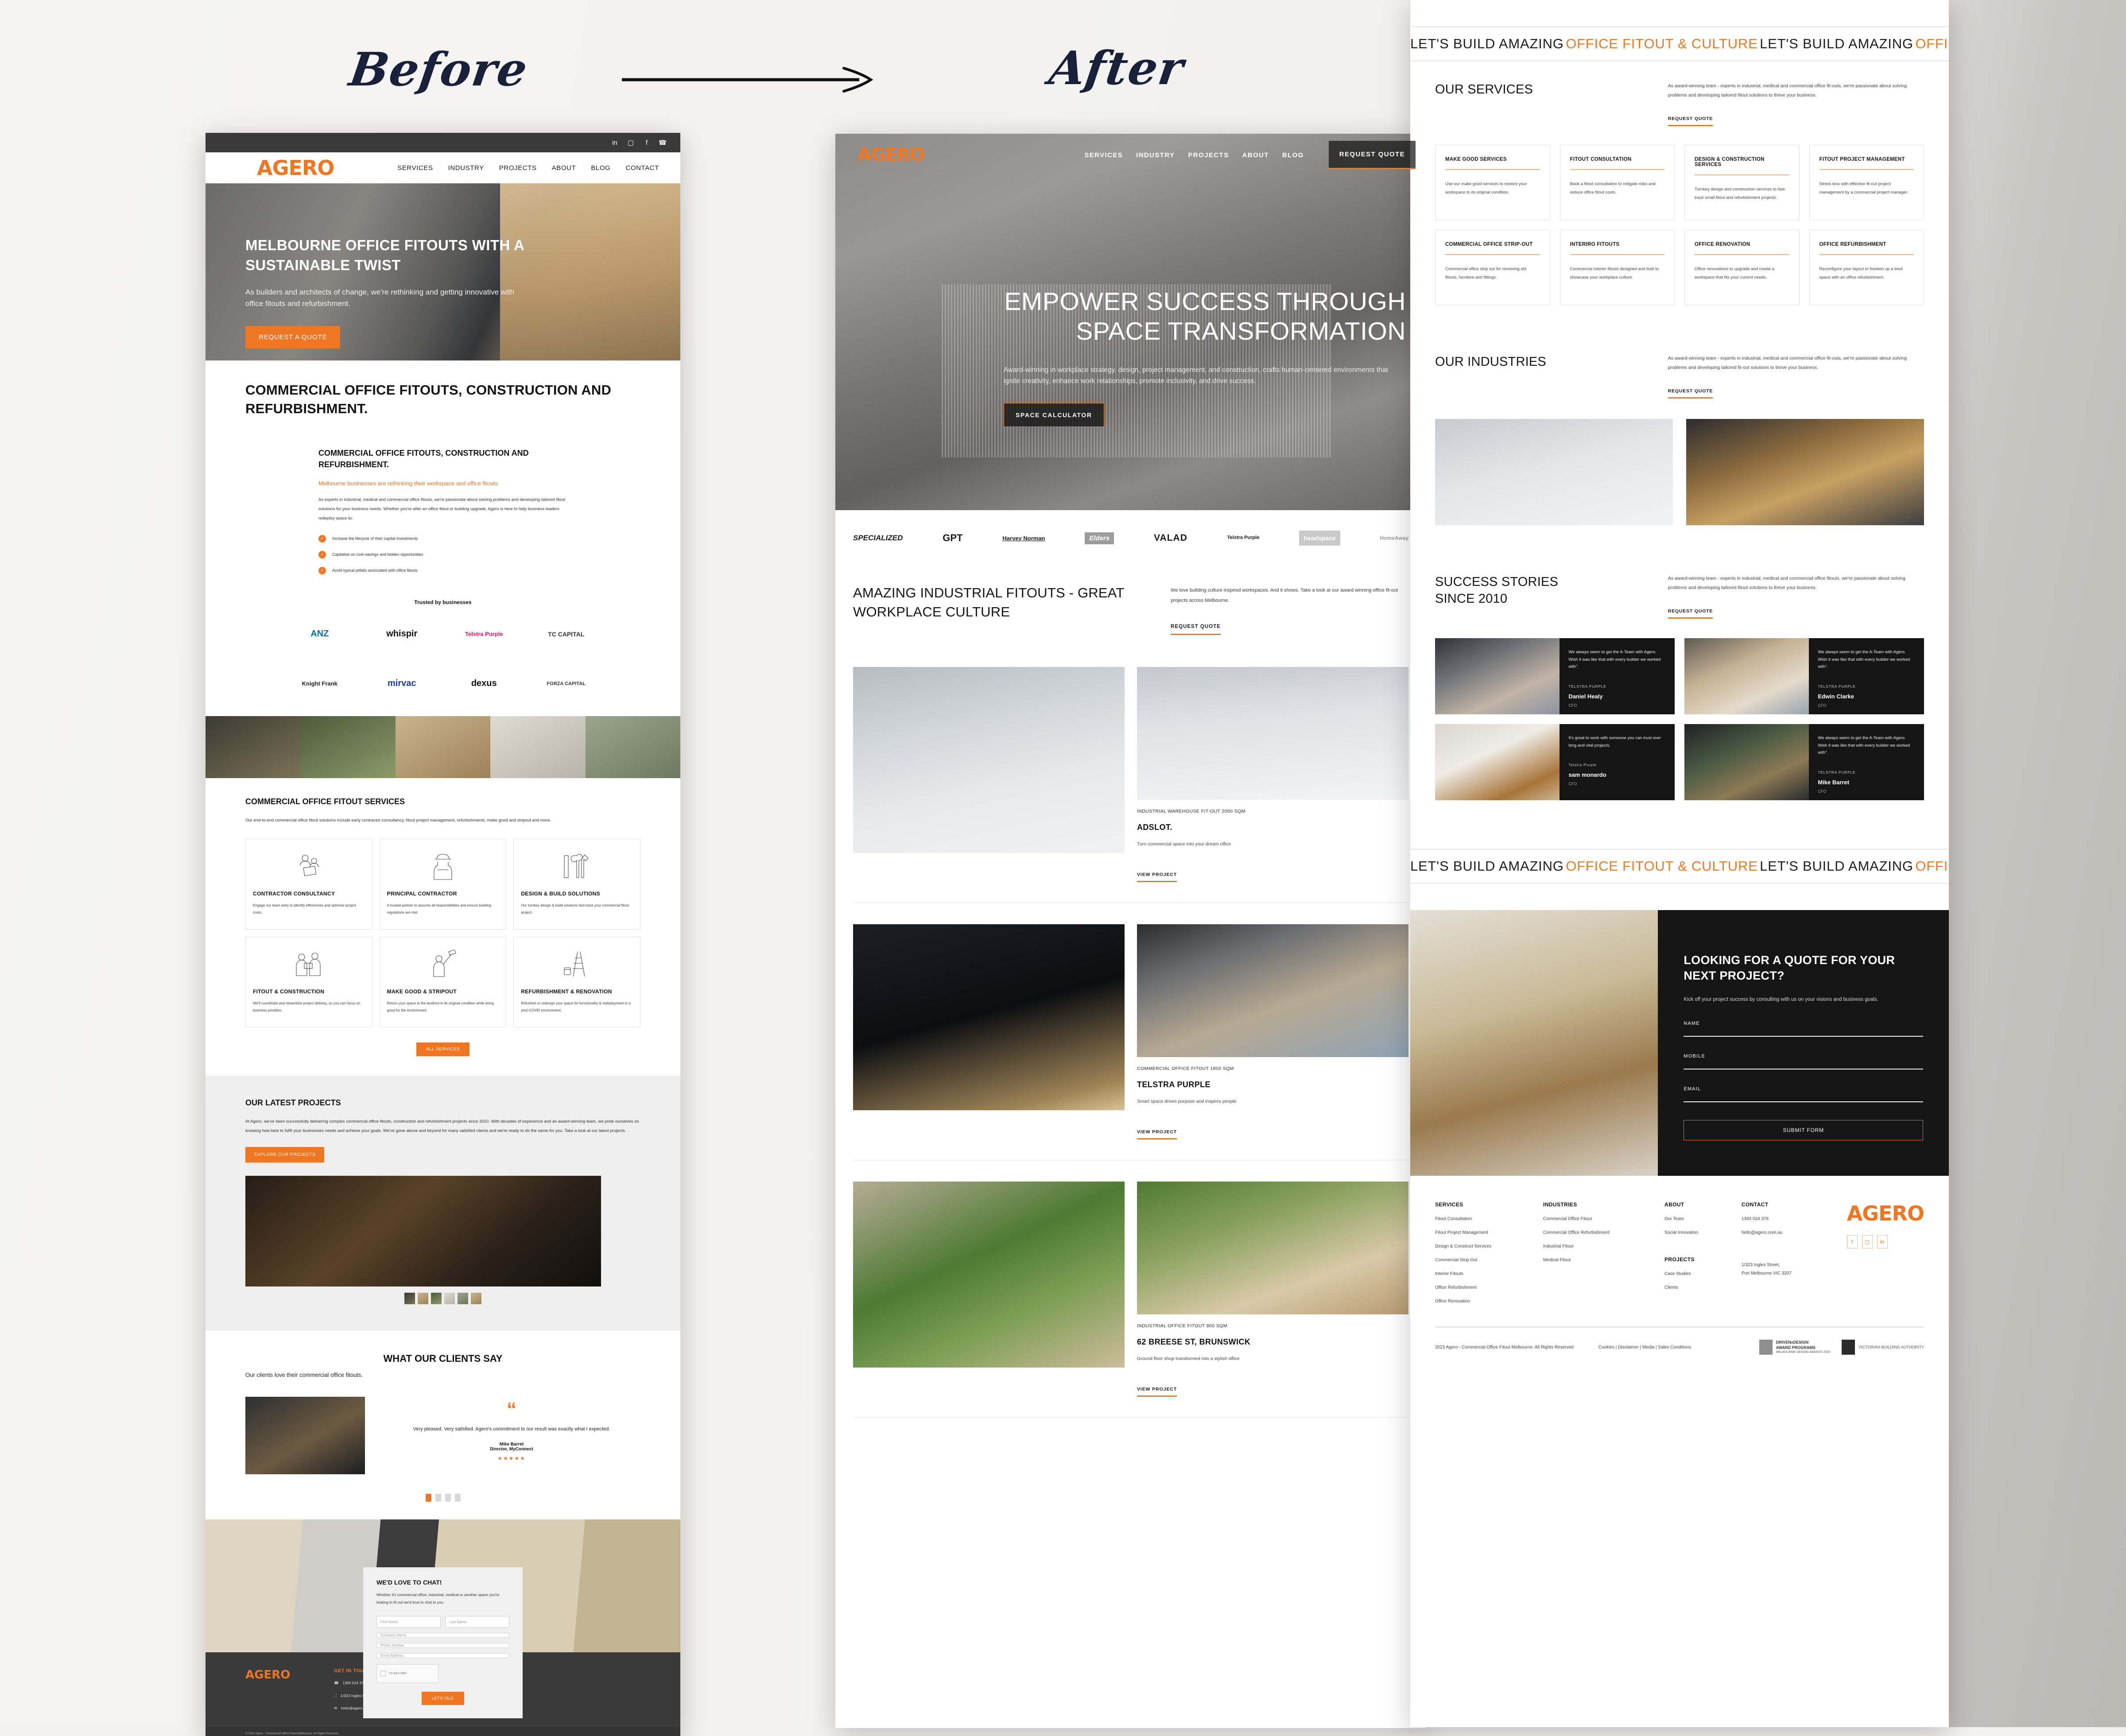 The image size is (2126, 1736). Describe the element at coordinates (443, 1635) in the screenshot. I see `company-name-input: Company Name` at that location.